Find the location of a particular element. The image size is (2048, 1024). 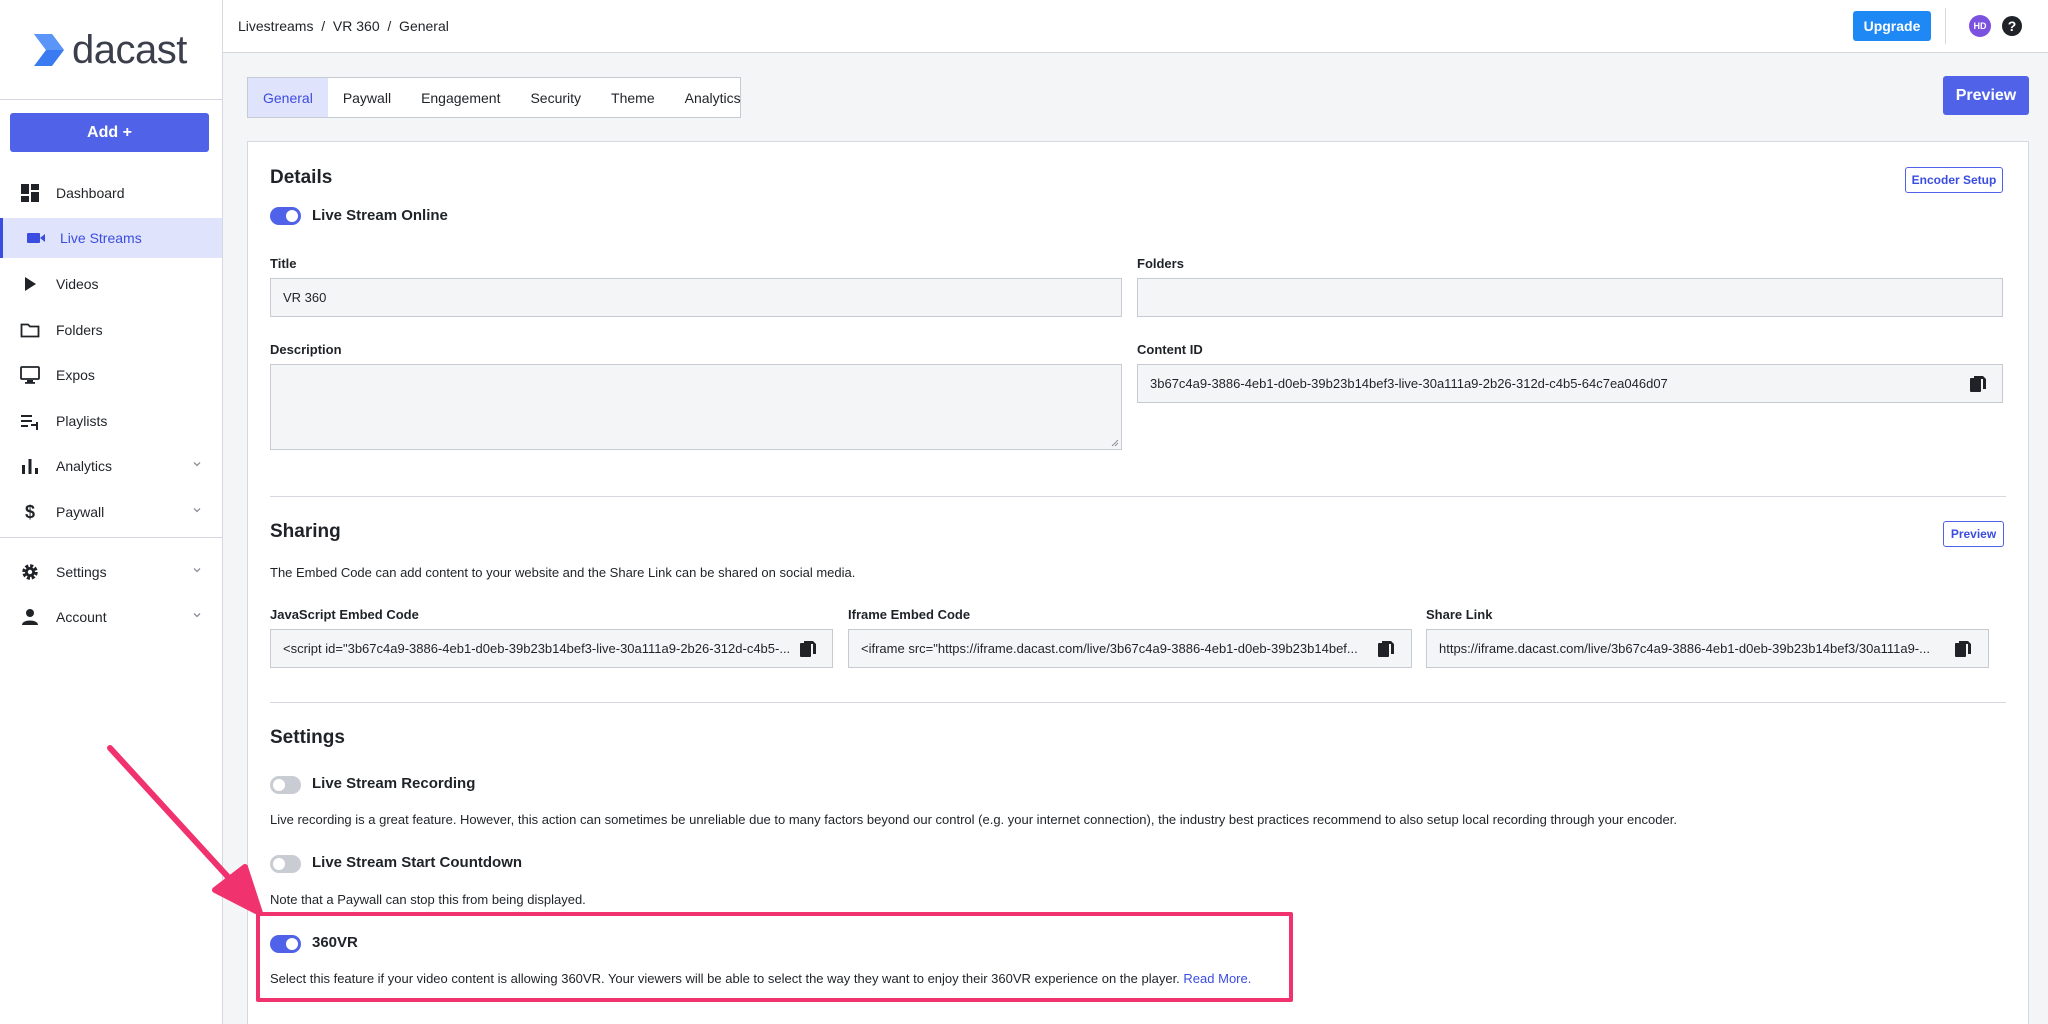

description-label: Description is located at coordinates (306, 349).